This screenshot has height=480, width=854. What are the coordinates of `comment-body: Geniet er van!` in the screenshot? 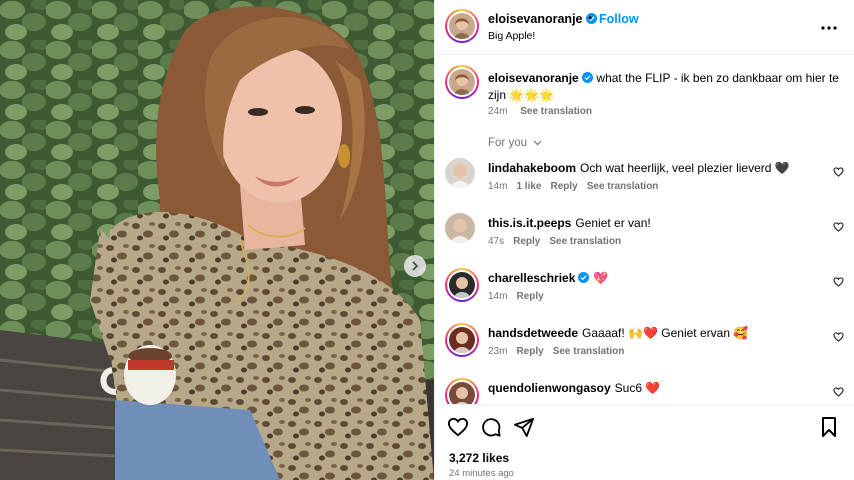 It's located at (613, 223).